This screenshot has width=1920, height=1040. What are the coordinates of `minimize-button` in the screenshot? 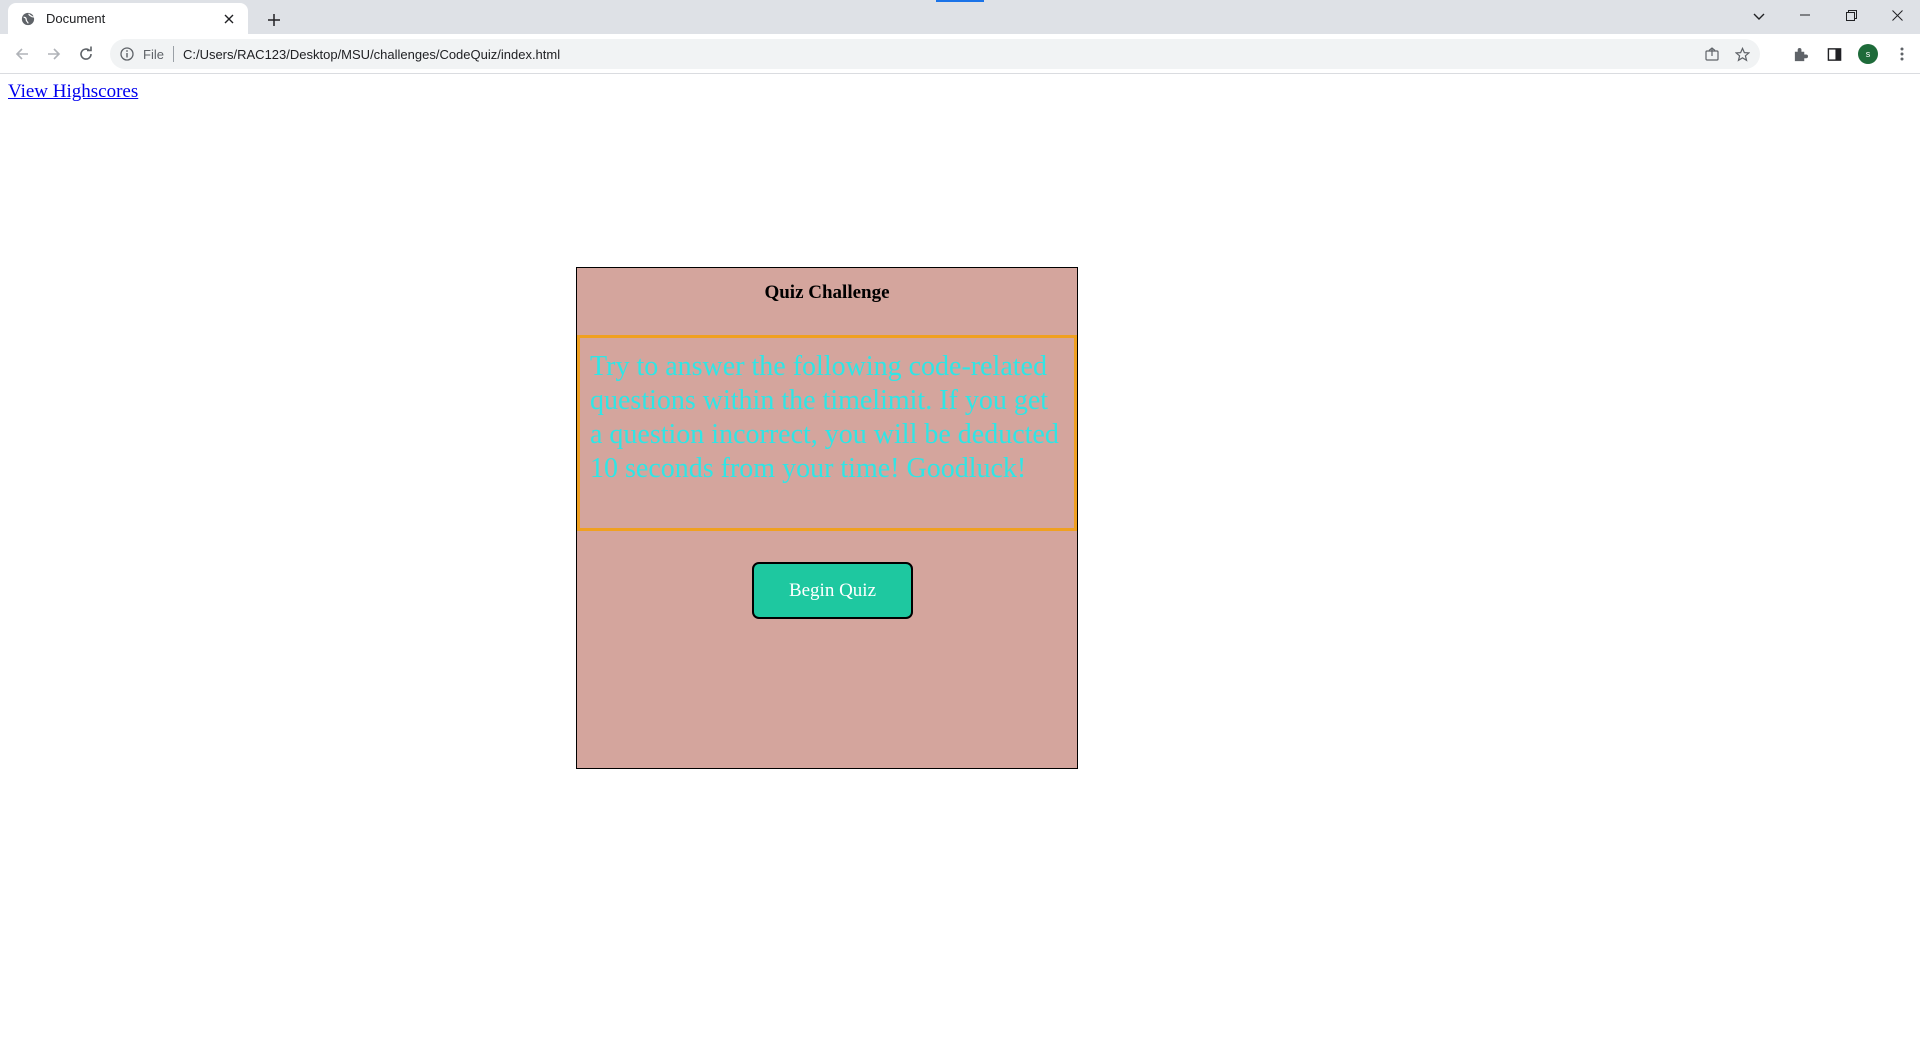 It's located at (1805, 15).